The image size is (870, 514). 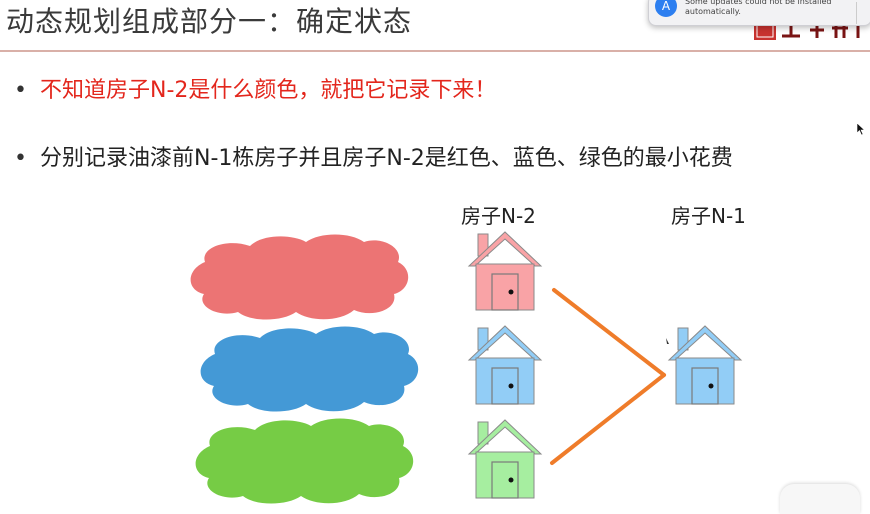 What do you see at coordinates (666, 8) in the screenshot?
I see `app-store-icon: A` at bounding box center [666, 8].